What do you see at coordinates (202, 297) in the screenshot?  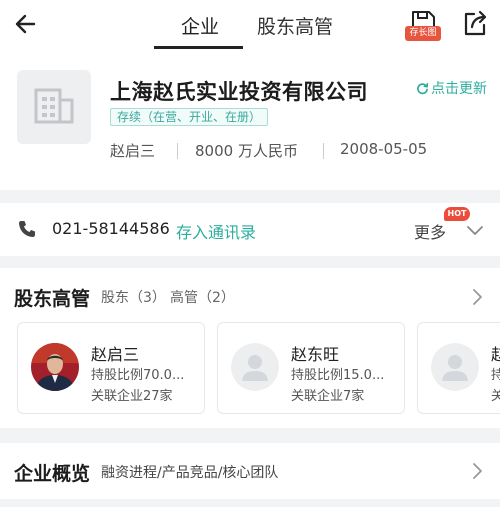 I see `executives-count-tab: 高管（2）` at bounding box center [202, 297].